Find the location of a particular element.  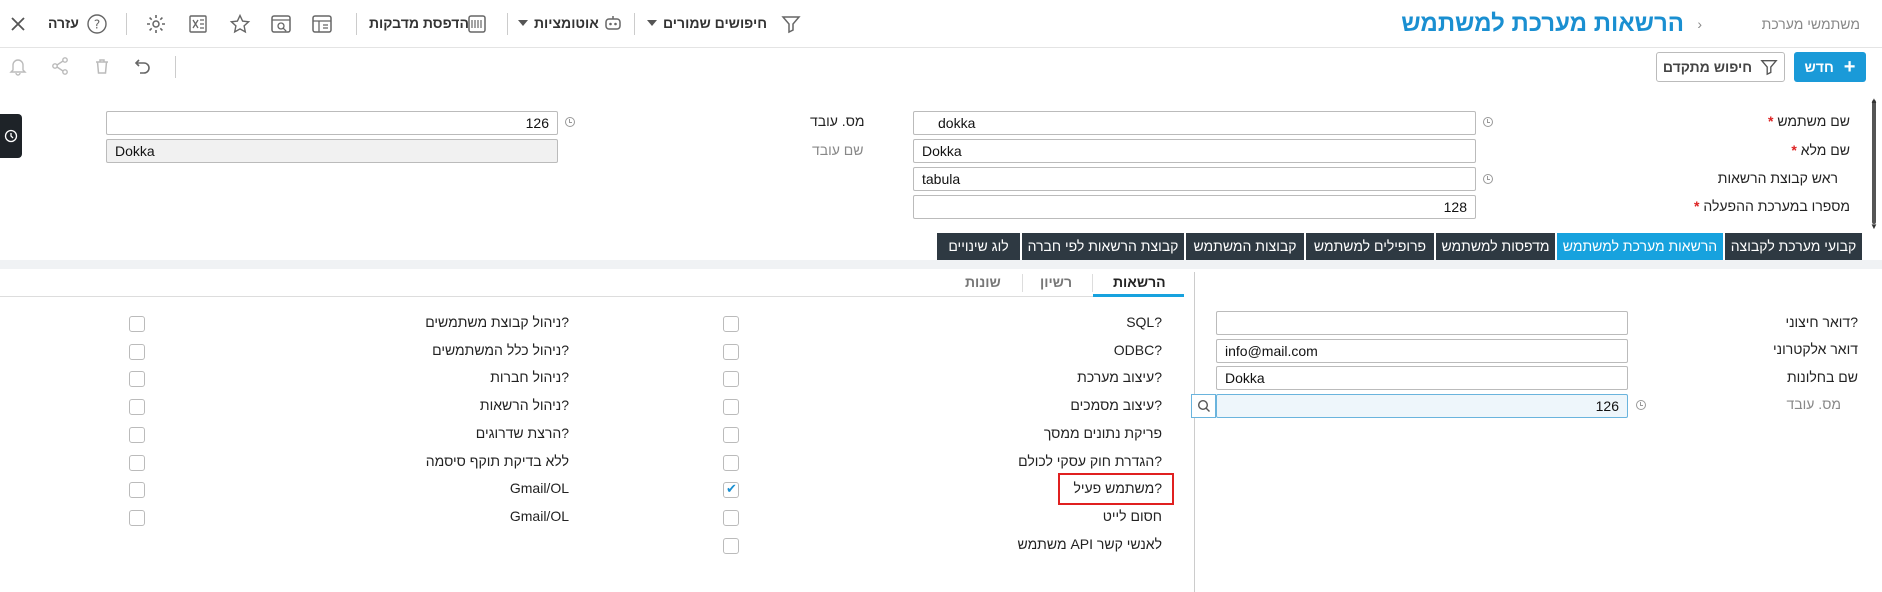

excel-icon is located at coordinates (198, 24).